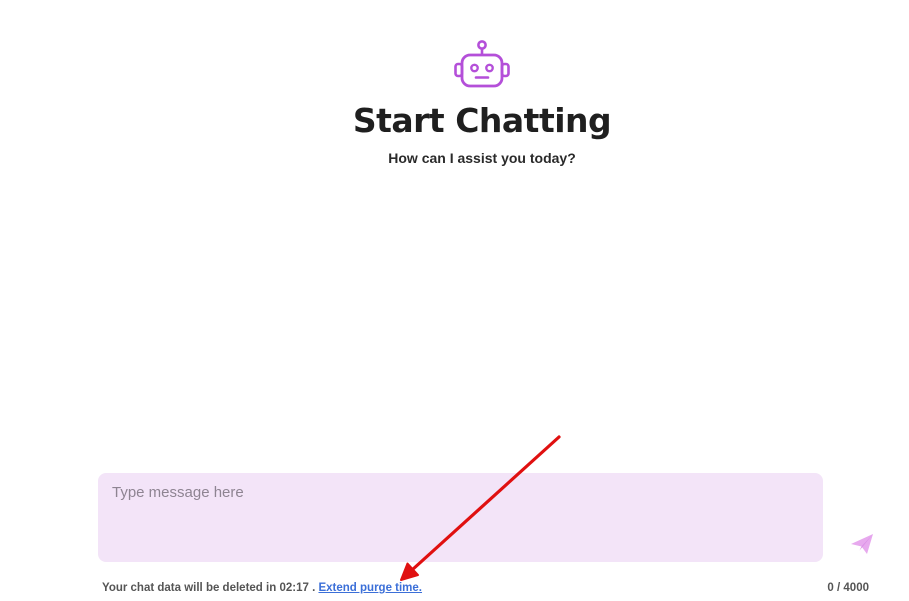 Image resolution: width=909 pixels, height=601 pixels. What do you see at coordinates (189, 588) in the screenshot?
I see `purge-notice-text: Your chat data will be deleted in` at bounding box center [189, 588].